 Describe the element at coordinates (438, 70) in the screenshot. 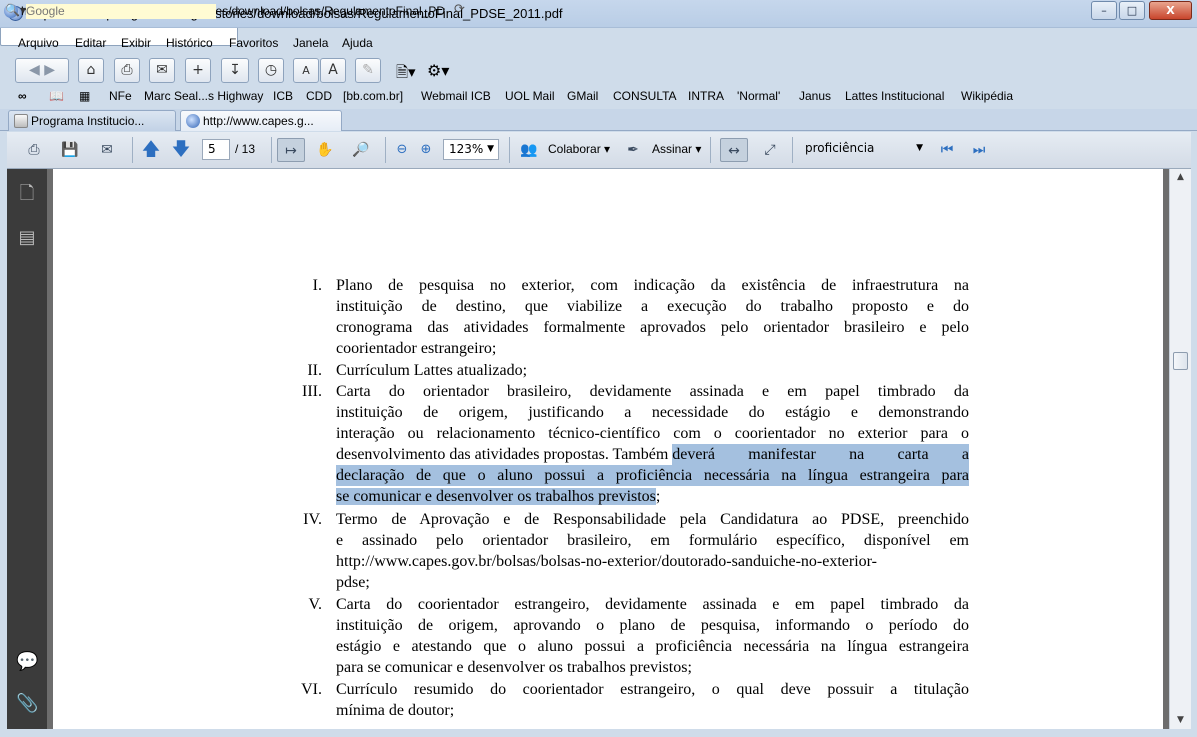

I see `gear-icon: ⚙▾` at that location.